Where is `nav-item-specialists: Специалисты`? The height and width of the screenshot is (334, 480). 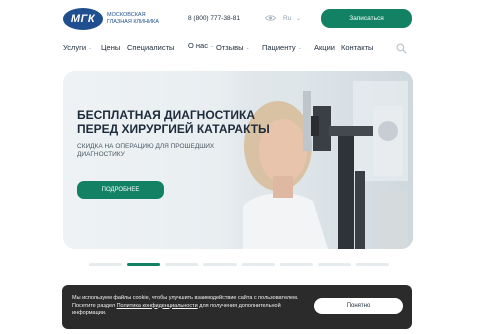
nav-item-specialists: Специалисты is located at coordinates (150, 47).